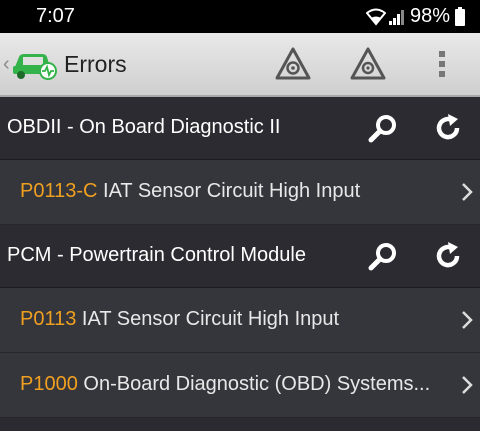  Describe the element at coordinates (240, 65) in the screenshot. I see `app-bar: ‹ Errors` at that location.